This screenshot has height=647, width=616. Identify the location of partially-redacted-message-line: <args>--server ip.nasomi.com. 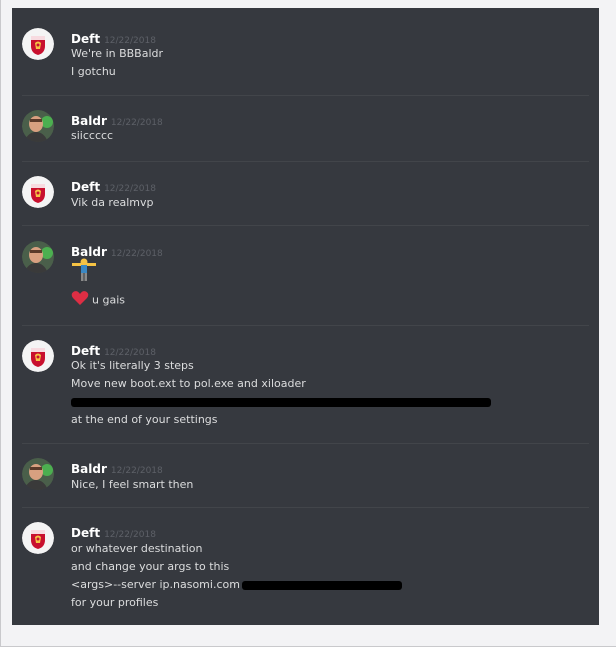
(236, 585).